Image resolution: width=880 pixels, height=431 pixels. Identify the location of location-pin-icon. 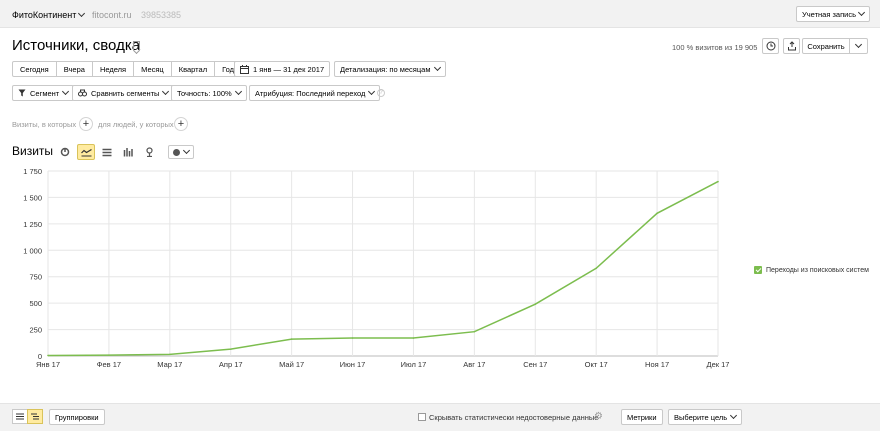
(149, 152).